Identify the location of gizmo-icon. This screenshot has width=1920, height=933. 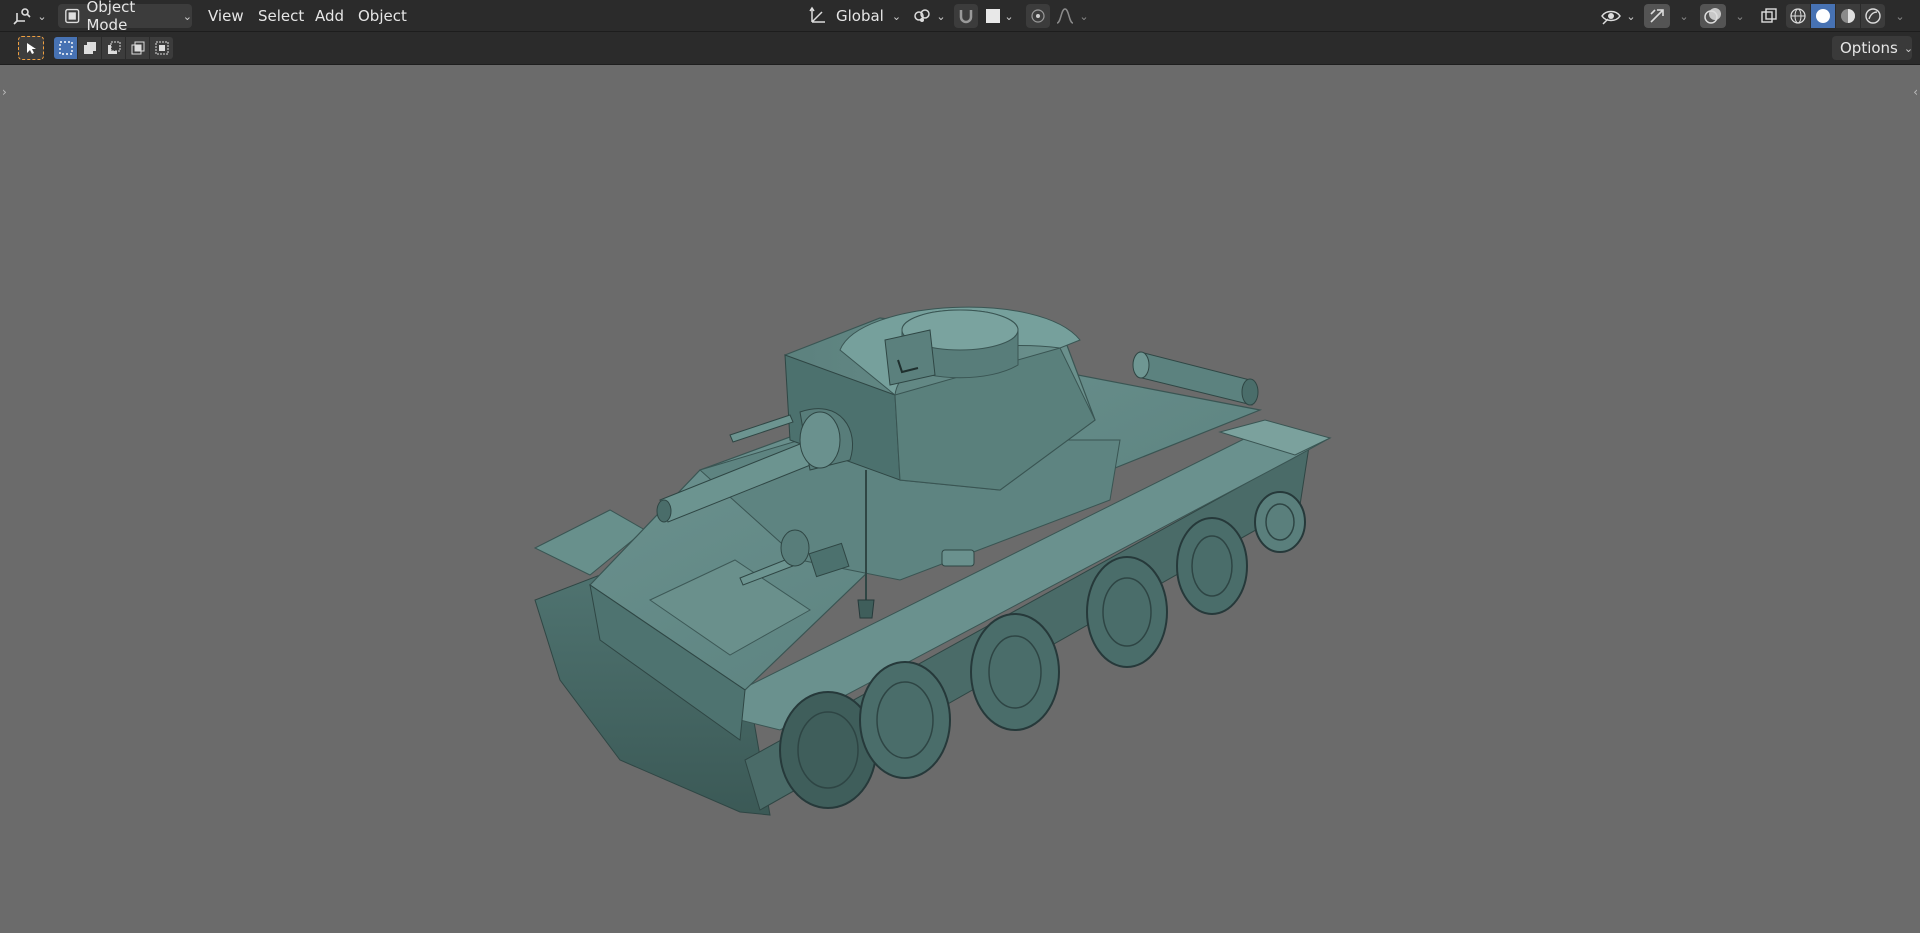
(1657, 16).